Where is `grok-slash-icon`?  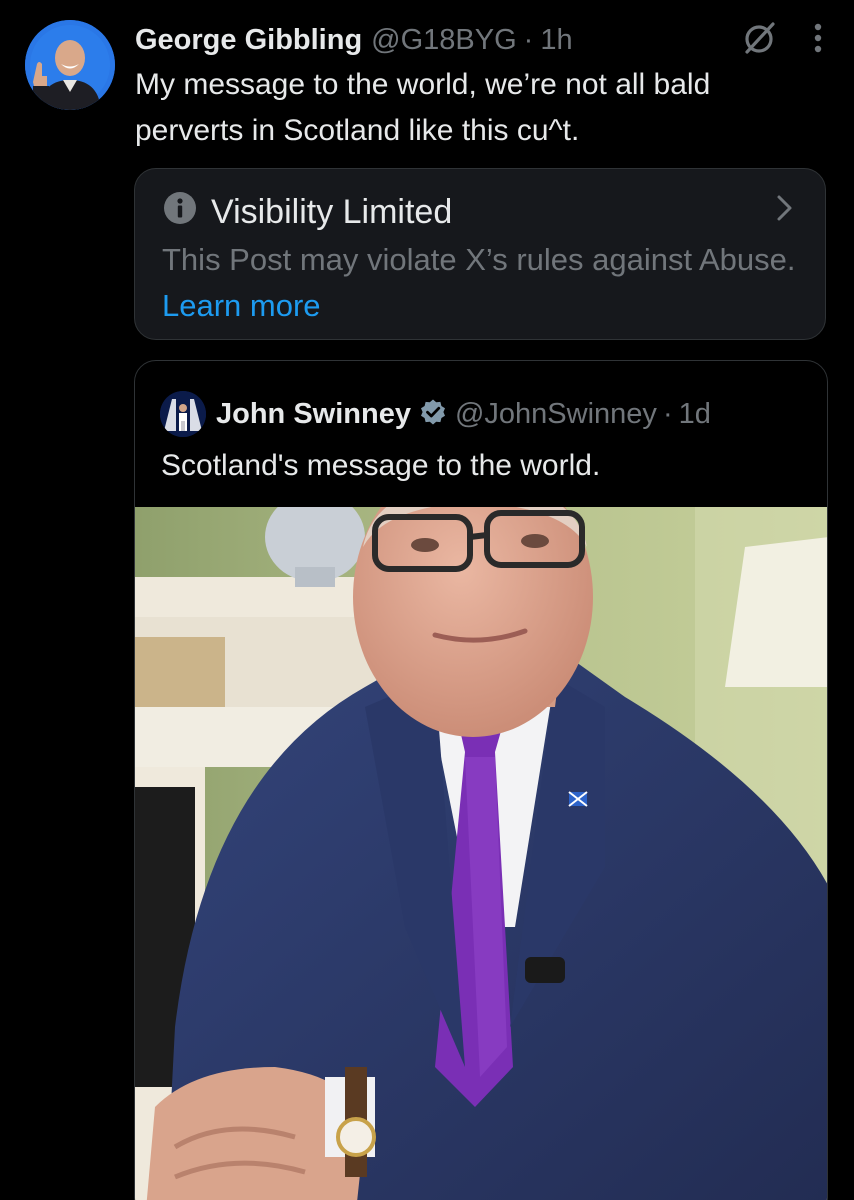
grok-slash-icon is located at coordinates (760, 40).